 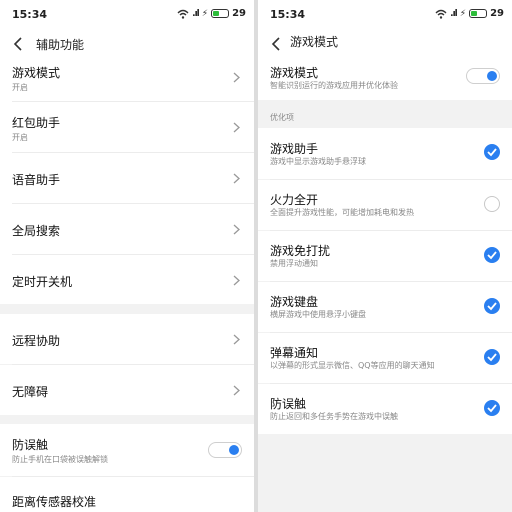 What do you see at coordinates (385, 153) in the screenshot?
I see `option-game-assistant: 游戏助手 游戏中显示游戏助手悬浮球` at bounding box center [385, 153].